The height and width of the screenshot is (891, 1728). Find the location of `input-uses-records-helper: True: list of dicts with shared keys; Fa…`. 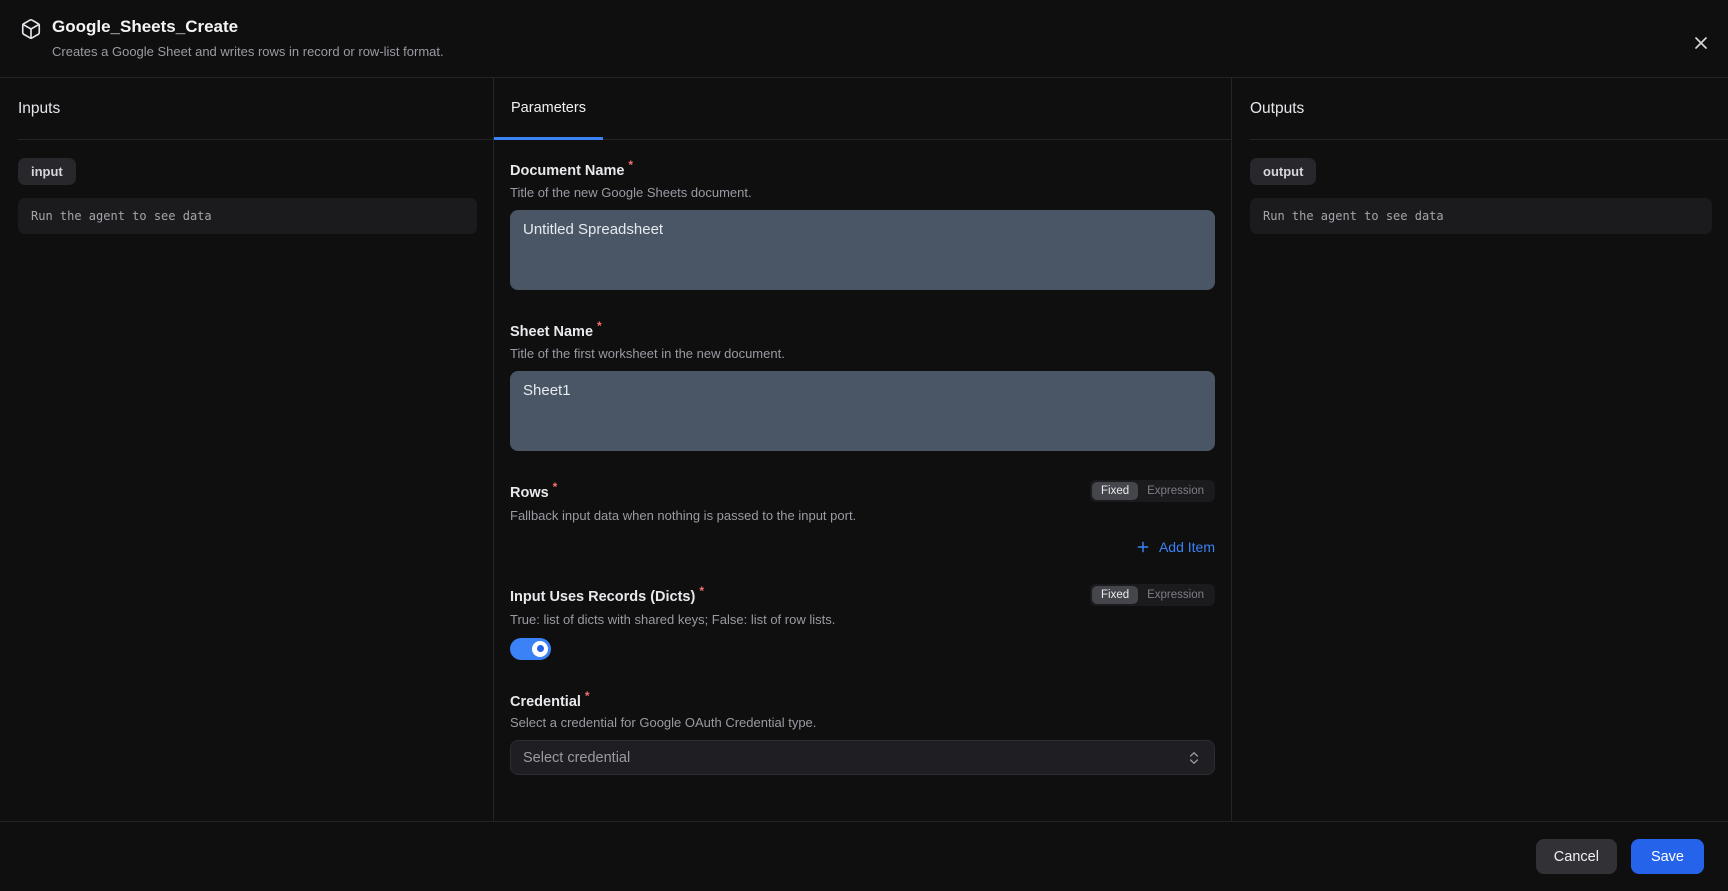

input-uses-records-helper: True: list of dicts with shared keys; Fa… is located at coordinates (673, 619).